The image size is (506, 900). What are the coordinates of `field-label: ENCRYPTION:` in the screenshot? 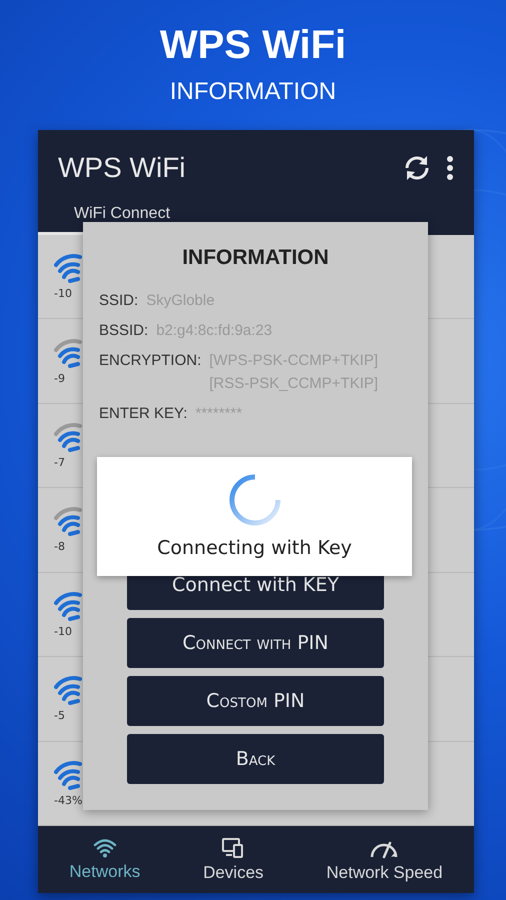 It's located at (150, 361).